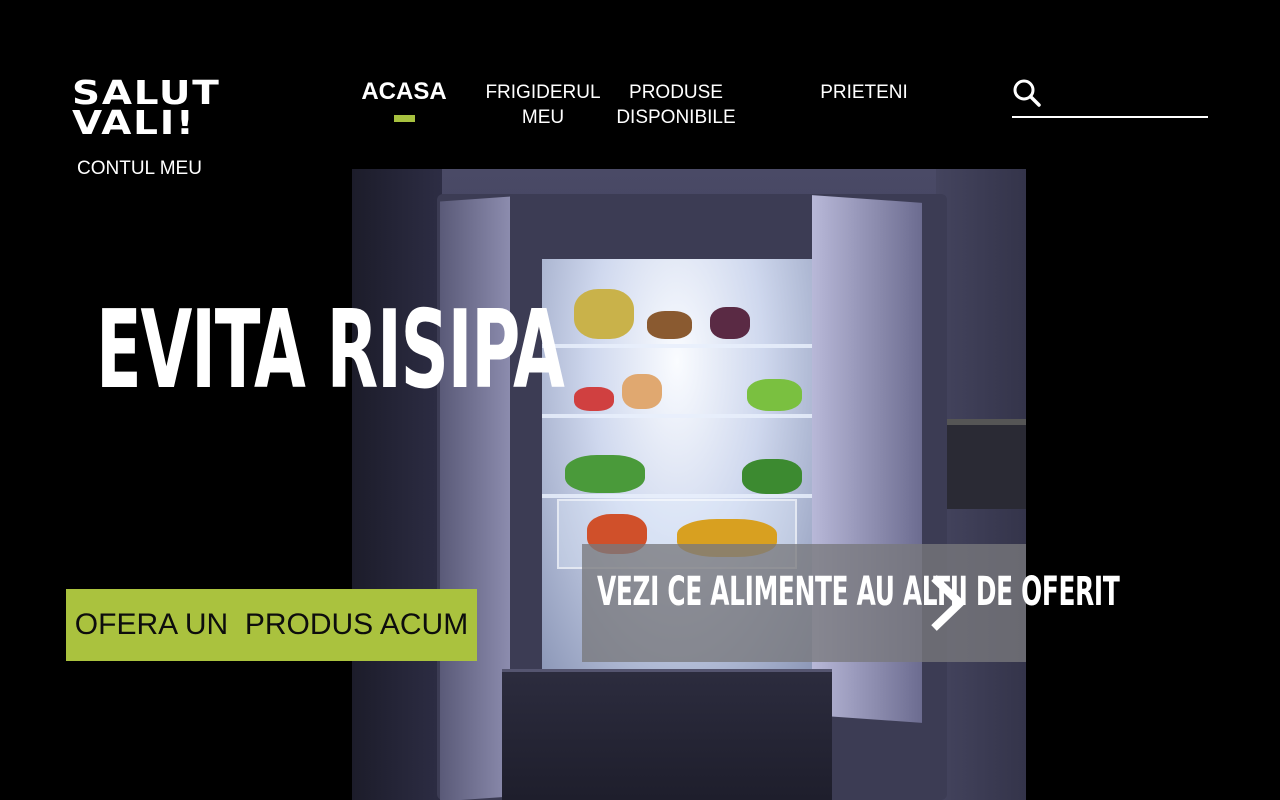 This screenshot has height=800, width=1280. Describe the element at coordinates (1127, 95) in the screenshot. I see `search-input` at that location.